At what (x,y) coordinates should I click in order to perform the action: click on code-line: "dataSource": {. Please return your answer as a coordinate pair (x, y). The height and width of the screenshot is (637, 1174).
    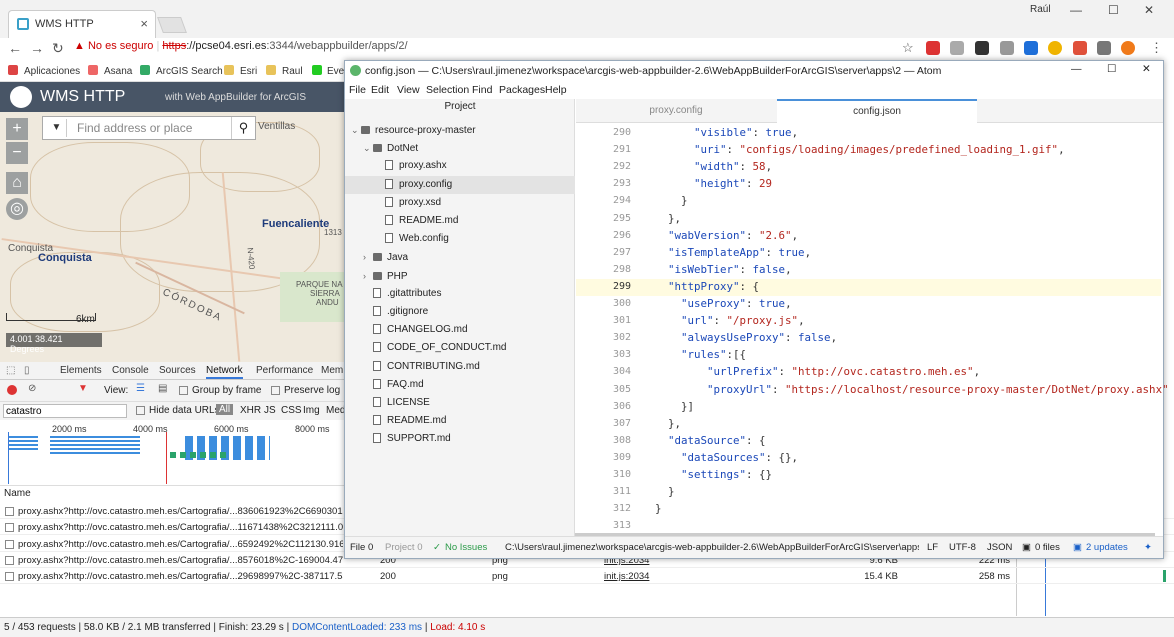
    Looking at the image, I should click on (704, 440).